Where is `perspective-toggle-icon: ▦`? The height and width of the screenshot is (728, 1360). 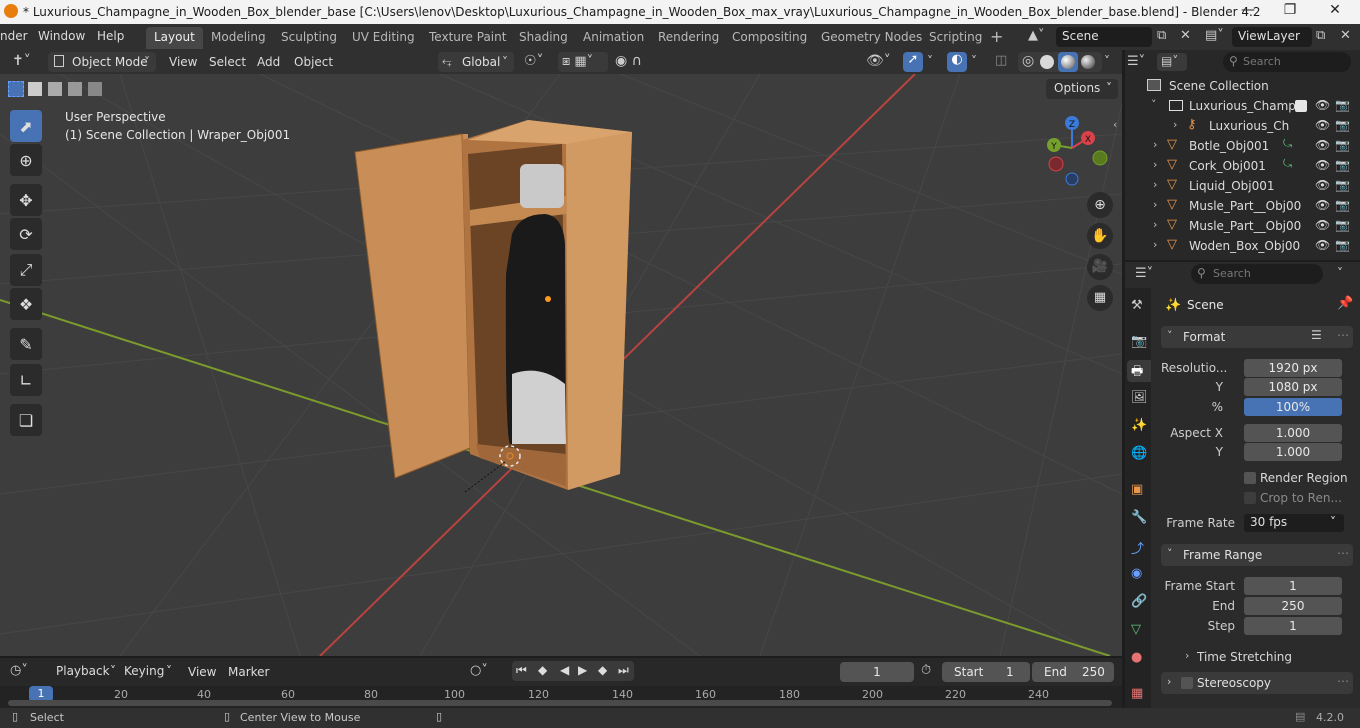
perspective-toggle-icon: ▦ is located at coordinates (1100, 298).